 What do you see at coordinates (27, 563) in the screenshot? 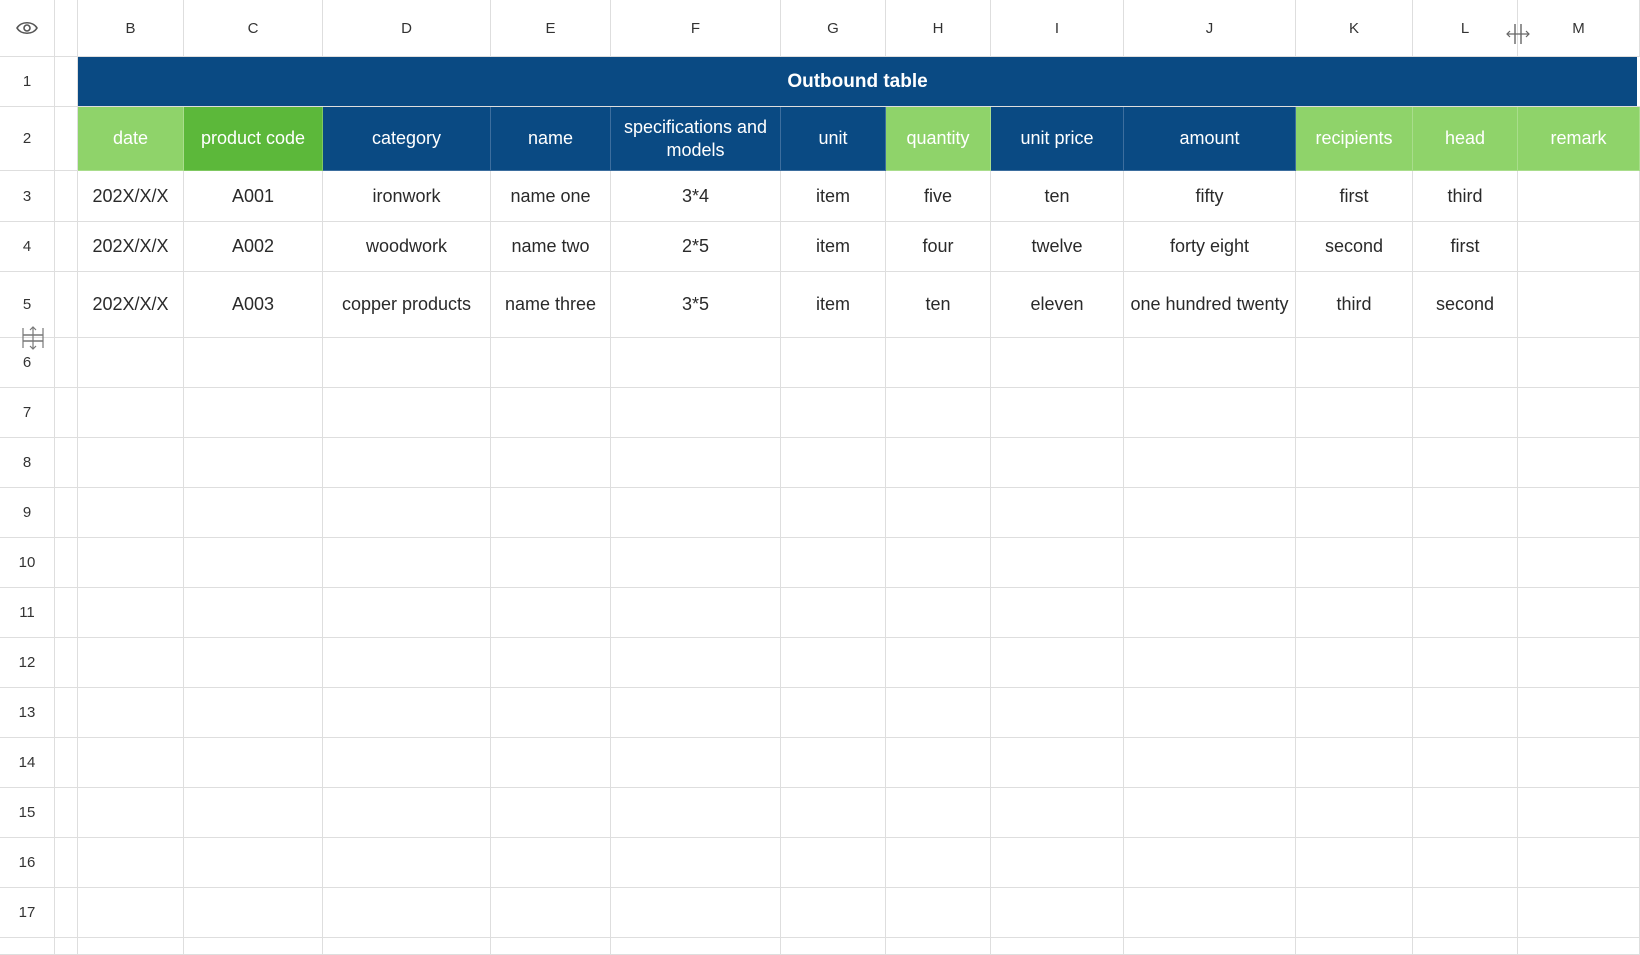
I see `row-header-10: 10` at bounding box center [27, 563].